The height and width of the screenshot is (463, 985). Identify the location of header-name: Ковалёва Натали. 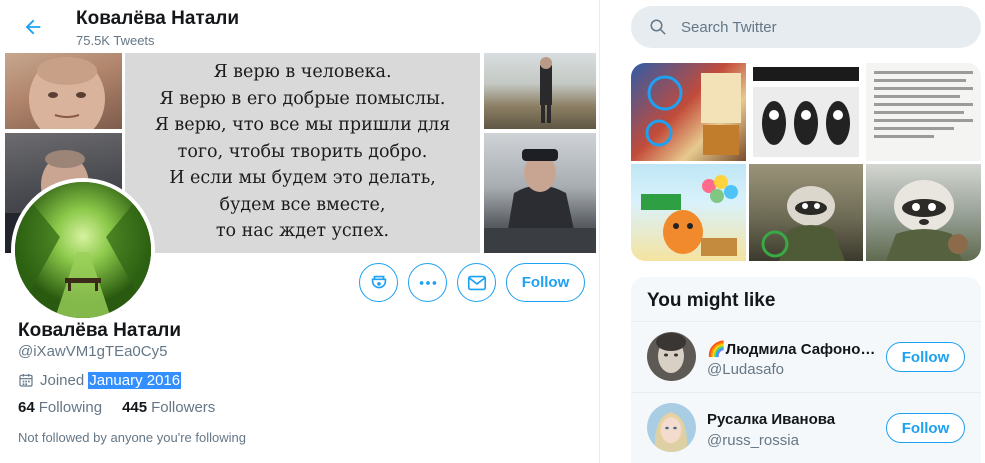
(158, 18).